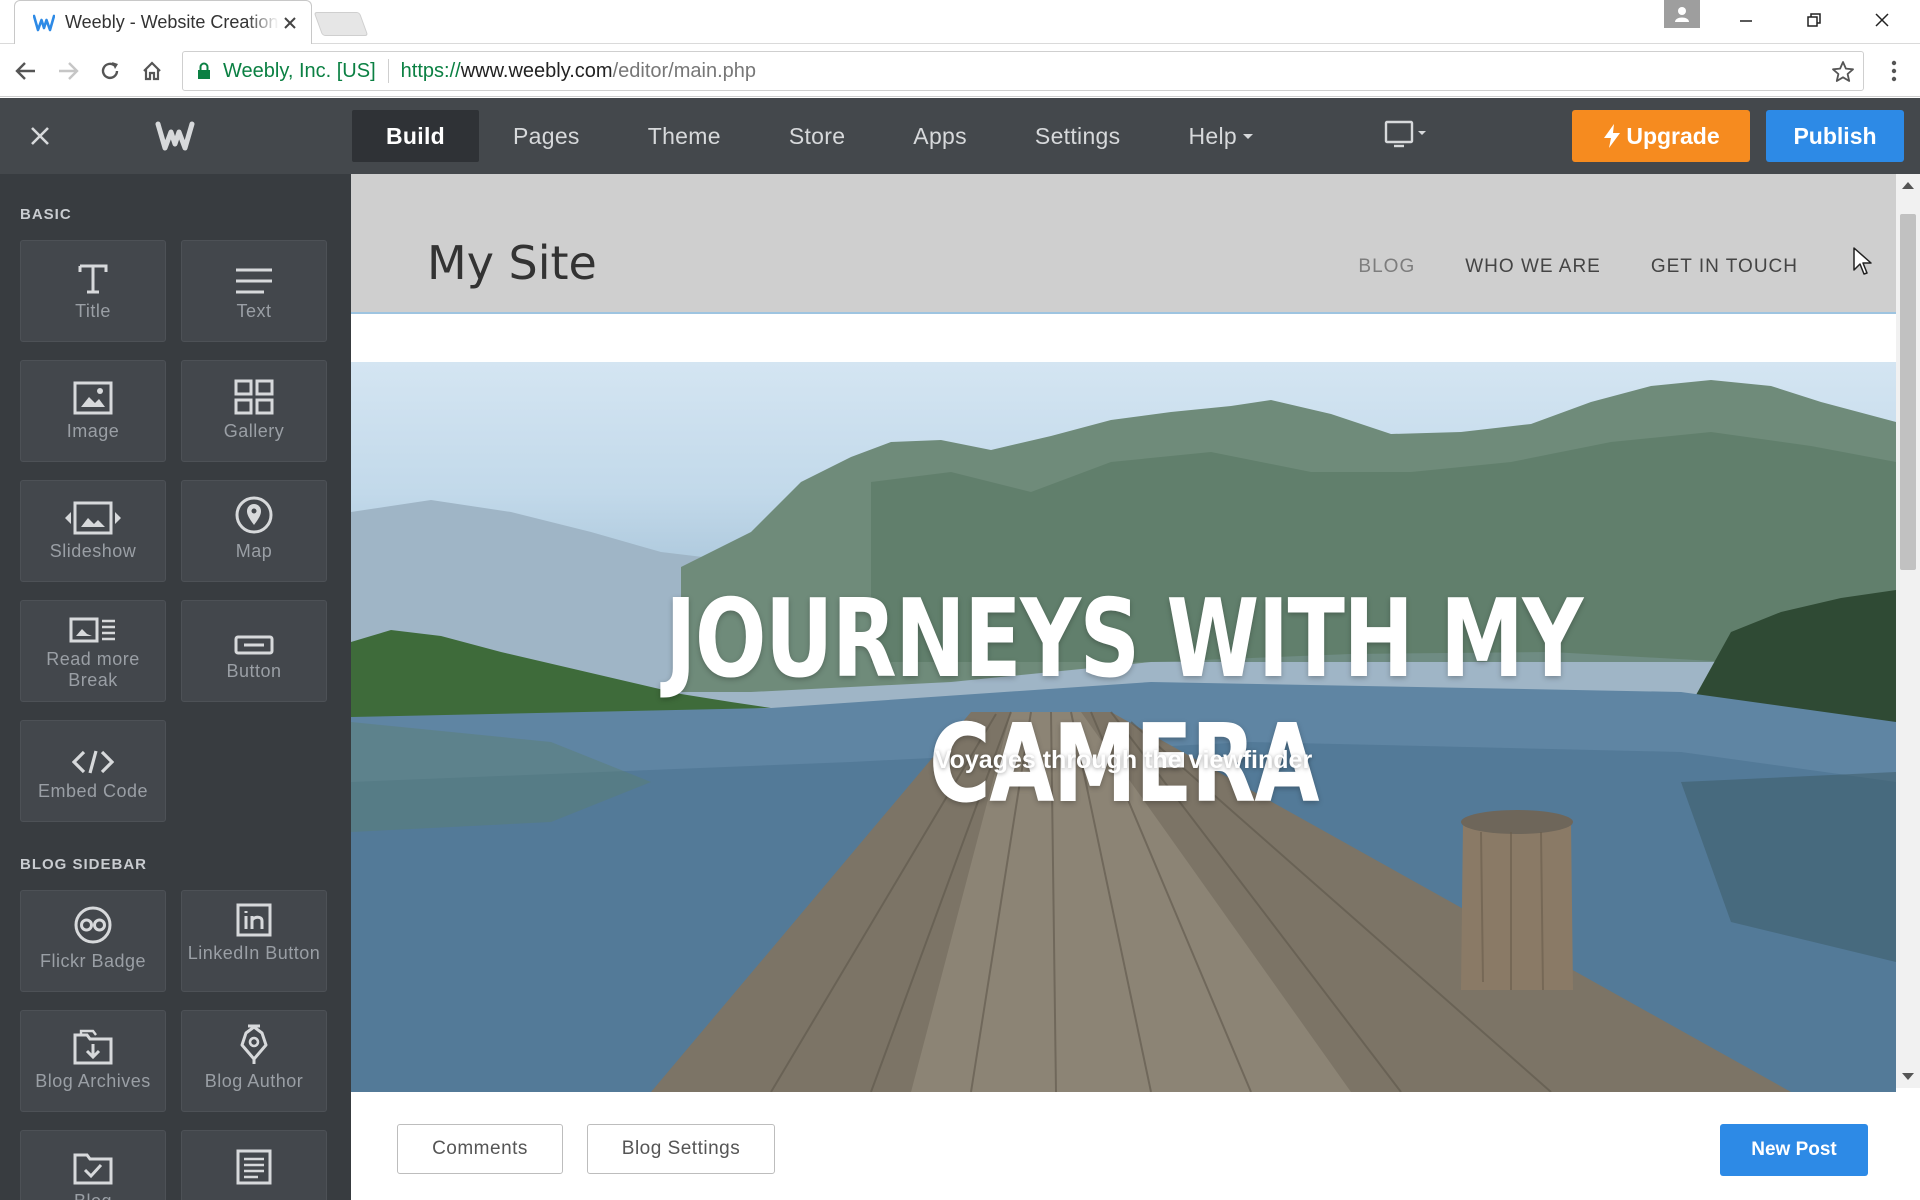  Describe the element at coordinates (172, 22) in the screenshot. I see `browser-tab-title: Weebly - Website Creation Tool` at that location.